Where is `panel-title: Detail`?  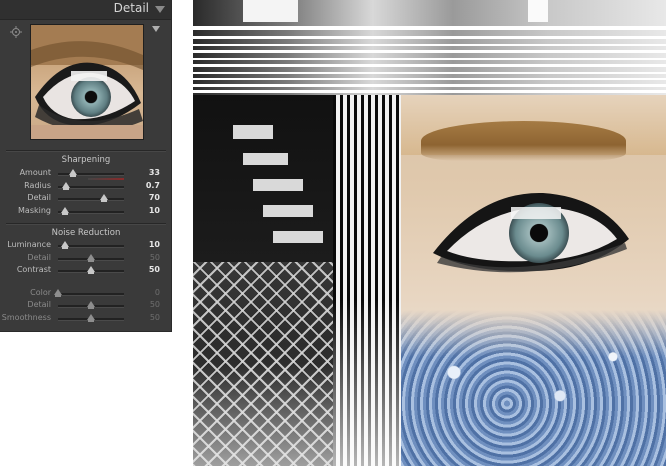
panel-title: Detail is located at coordinates (131, 8).